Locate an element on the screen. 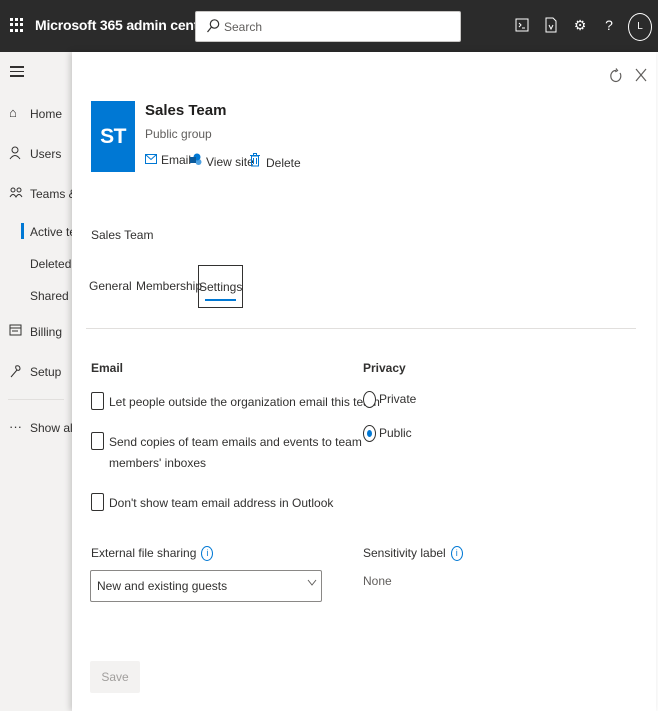 The image size is (658, 711). search-input is located at coordinates (337, 26).